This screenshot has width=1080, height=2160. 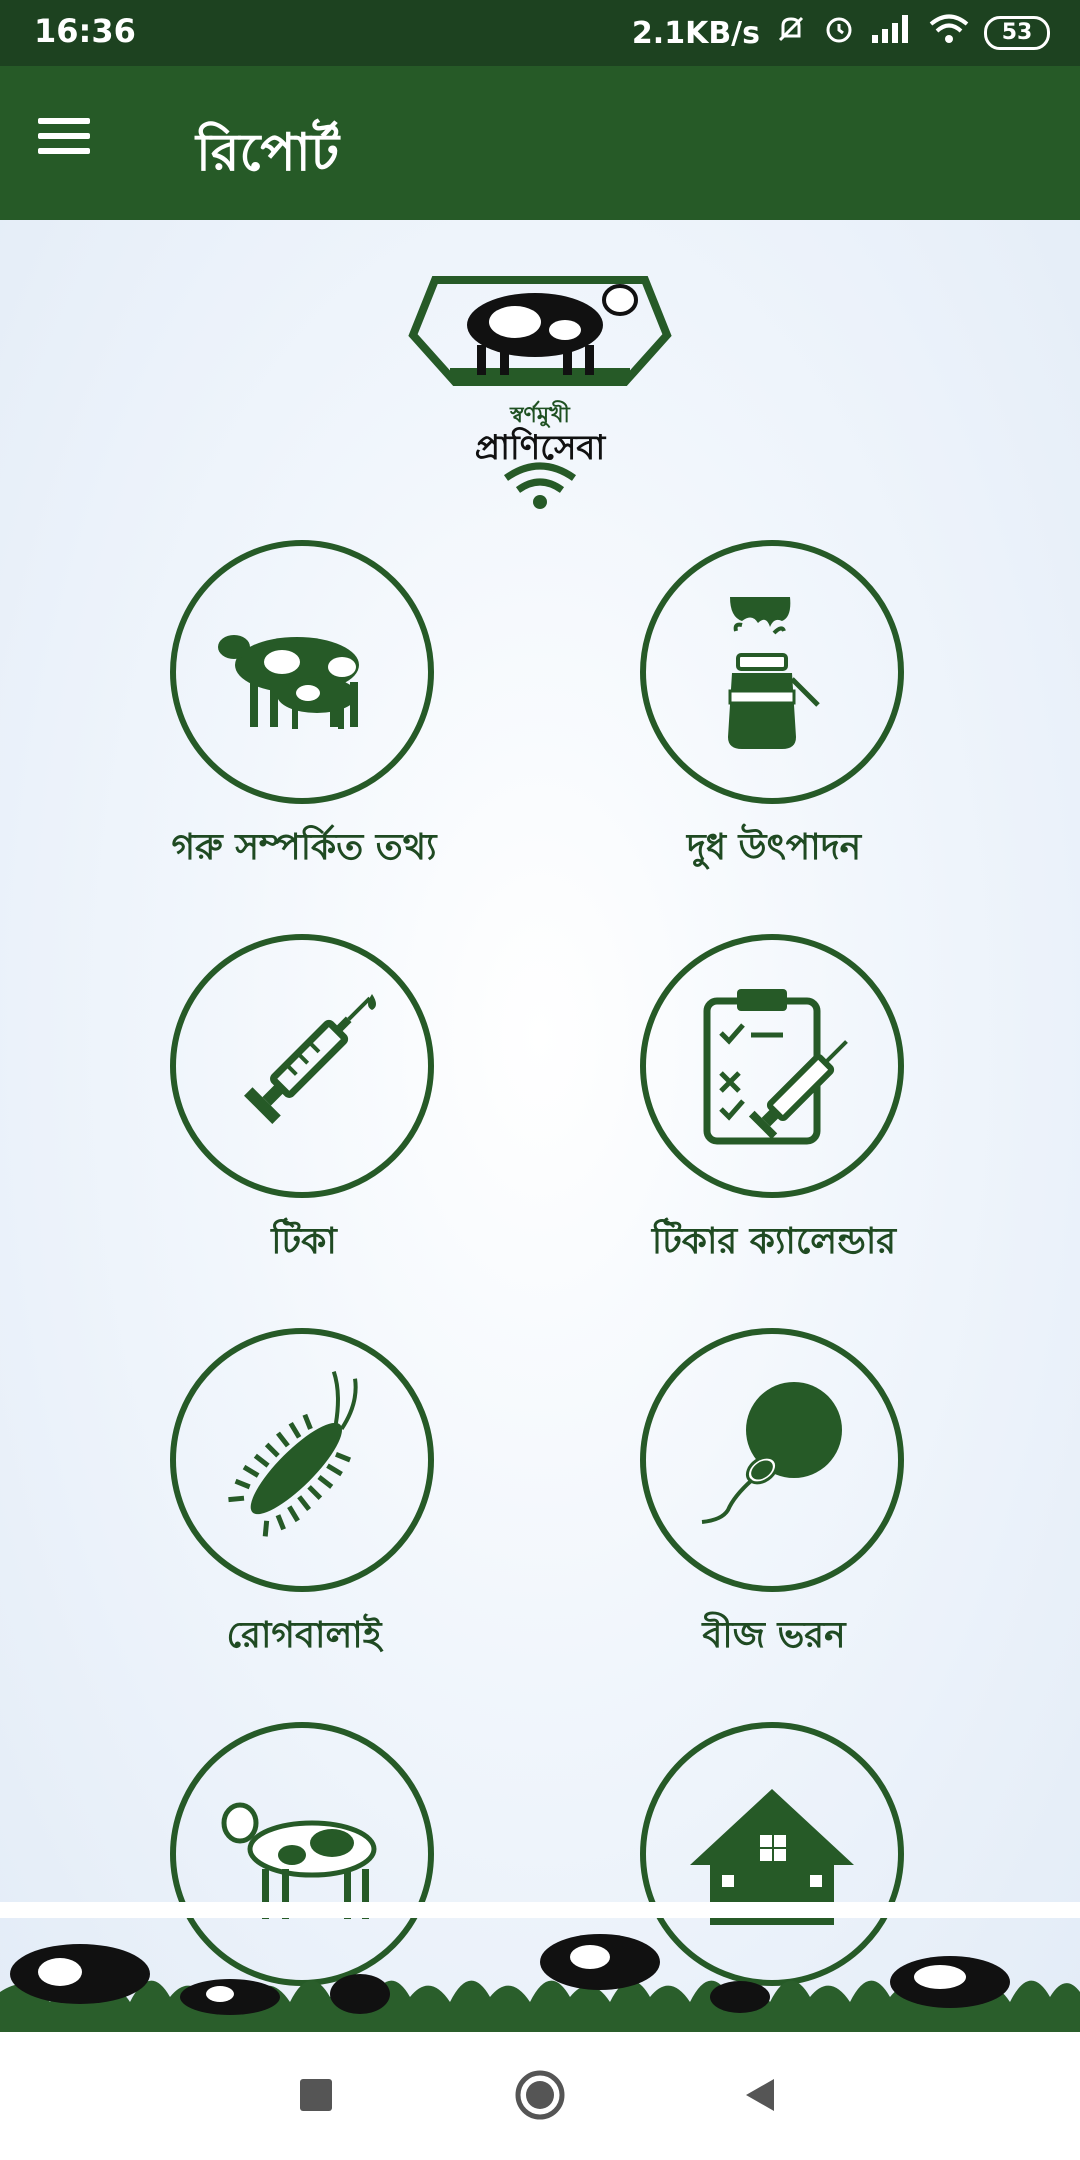 What do you see at coordinates (774, 847) in the screenshot?
I see `tile-label: দুধ উৎপাদন` at bounding box center [774, 847].